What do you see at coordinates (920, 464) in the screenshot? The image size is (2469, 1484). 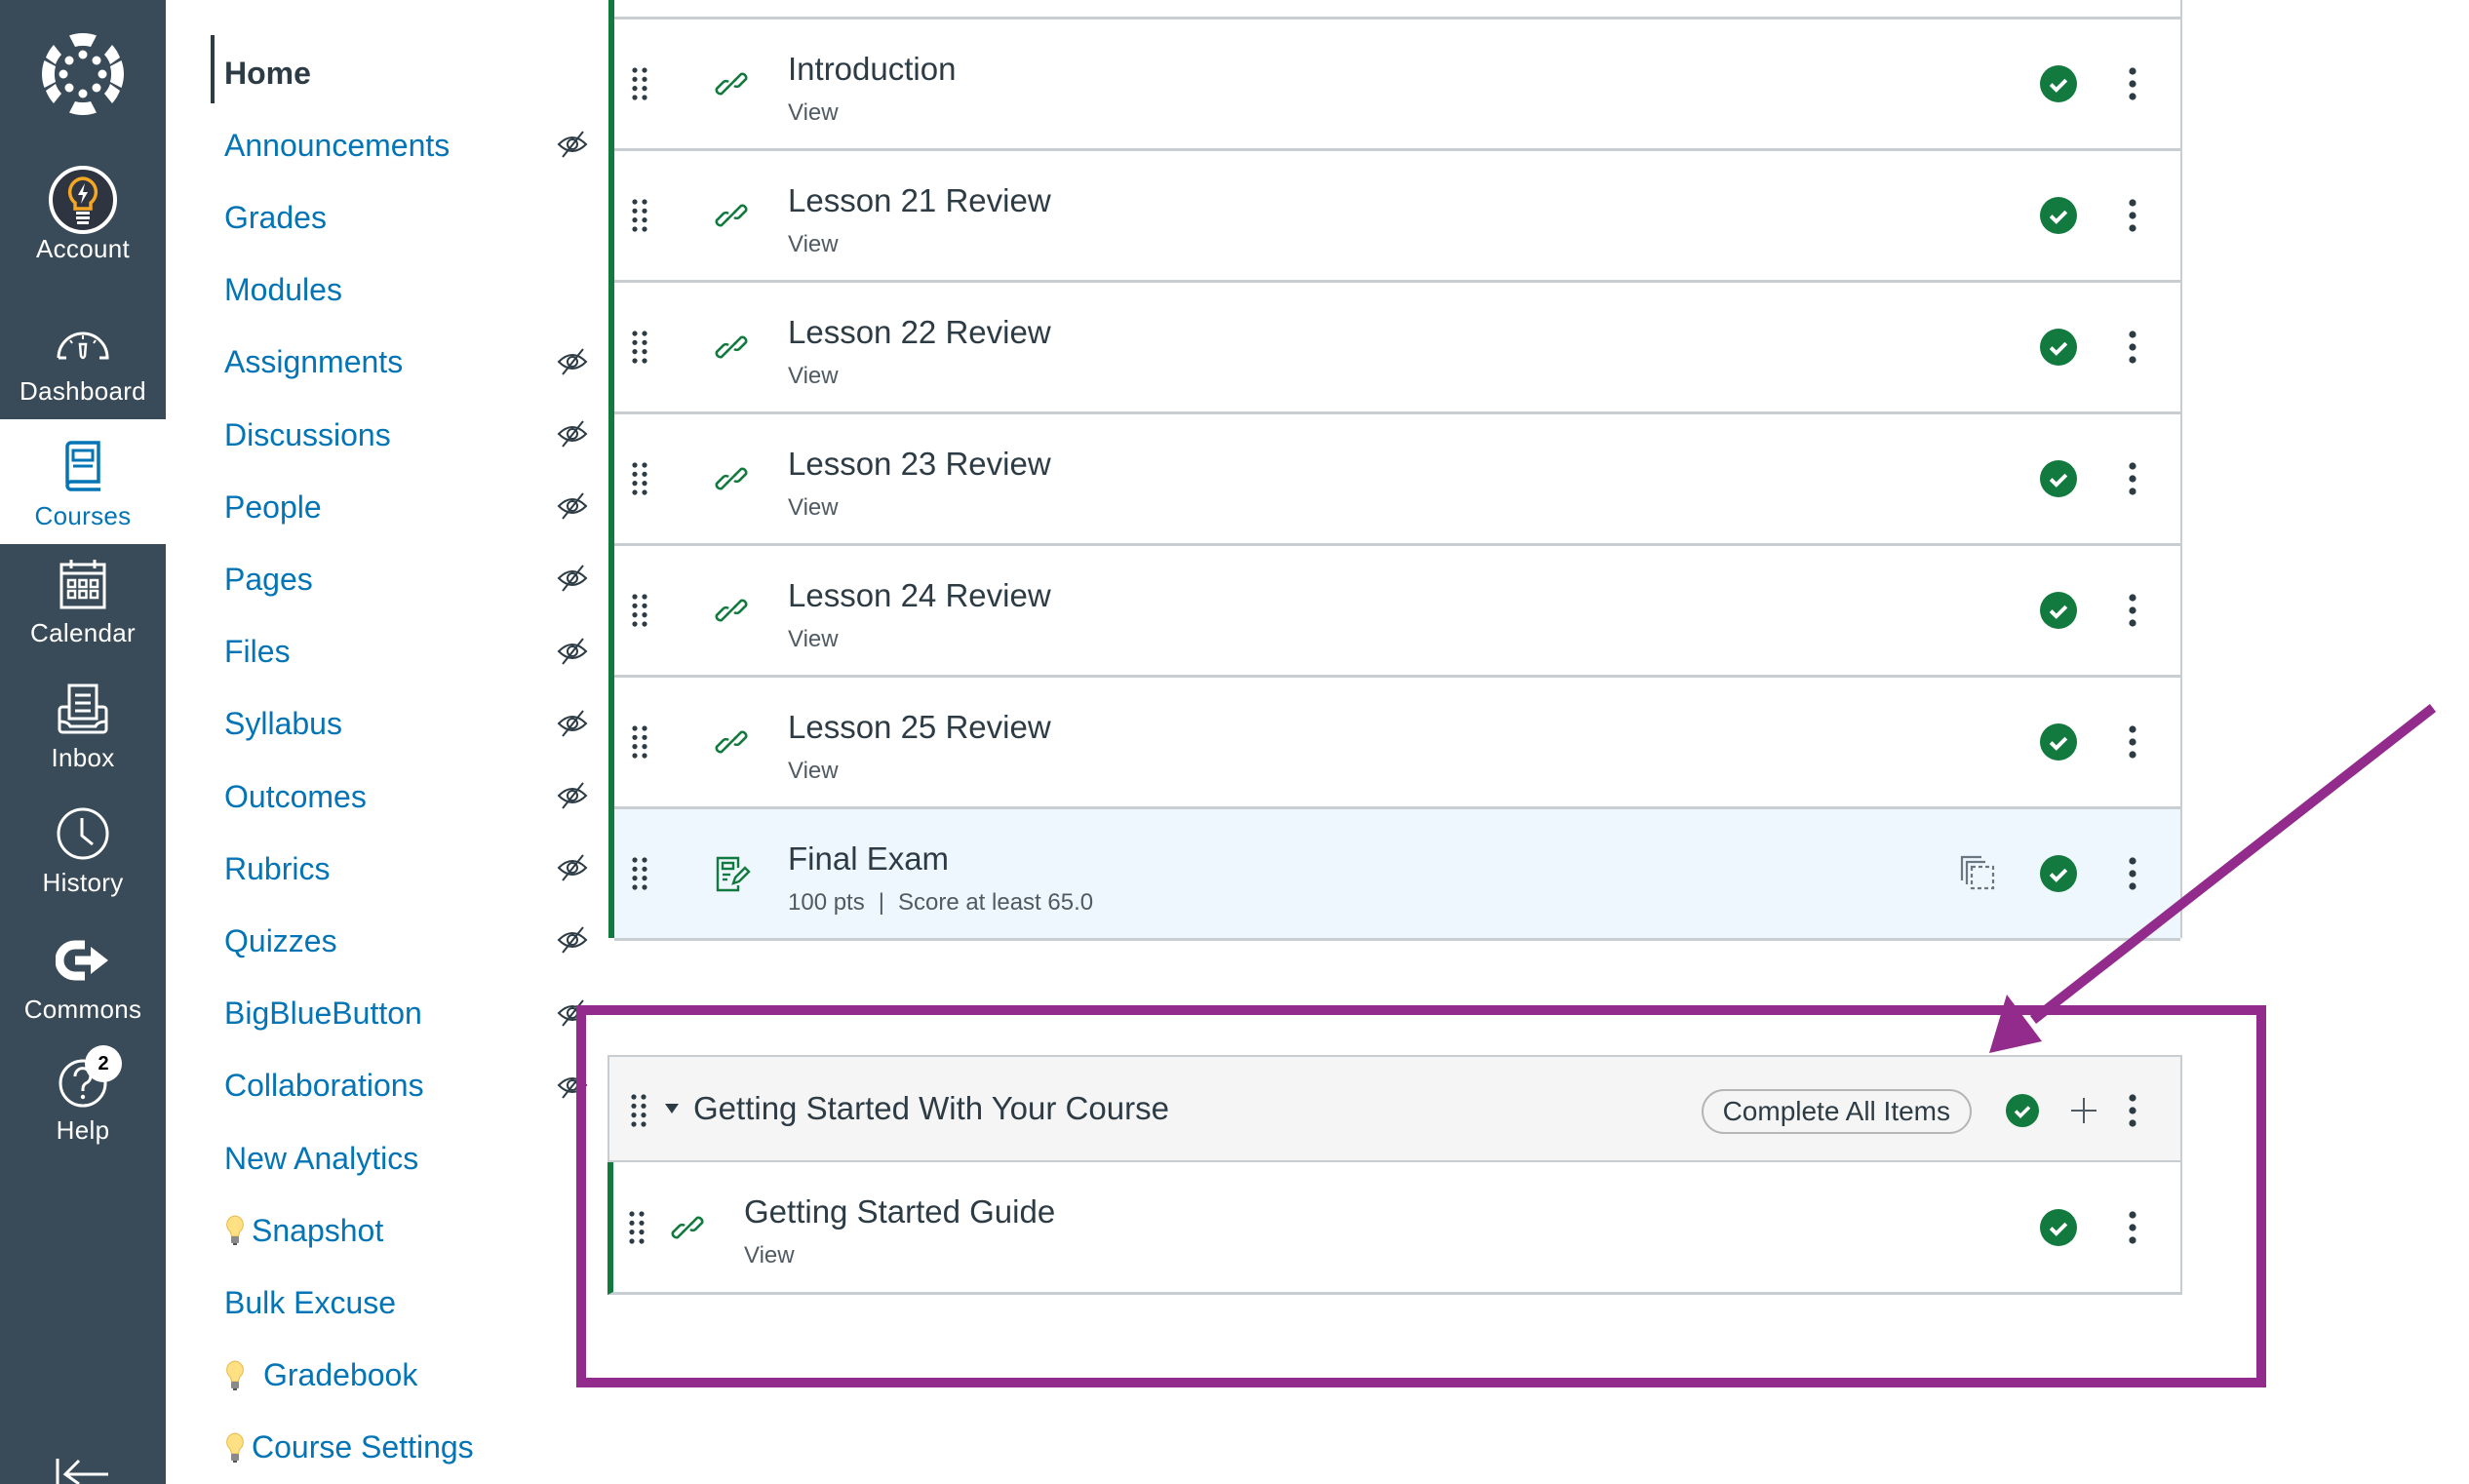 I see `module-item-title: Lesson 23 Review` at bounding box center [920, 464].